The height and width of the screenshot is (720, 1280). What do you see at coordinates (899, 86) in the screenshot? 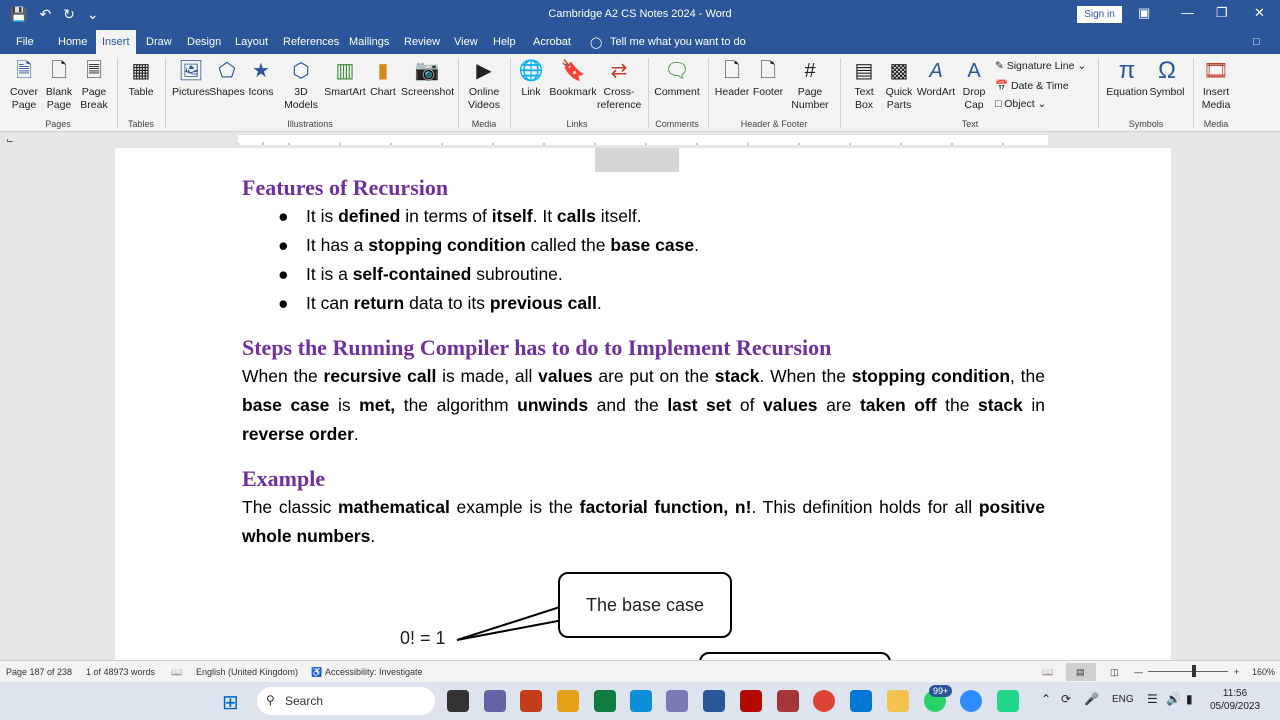
I see `quick-parts-button: ▩ Quick Parts` at bounding box center [899, 86].